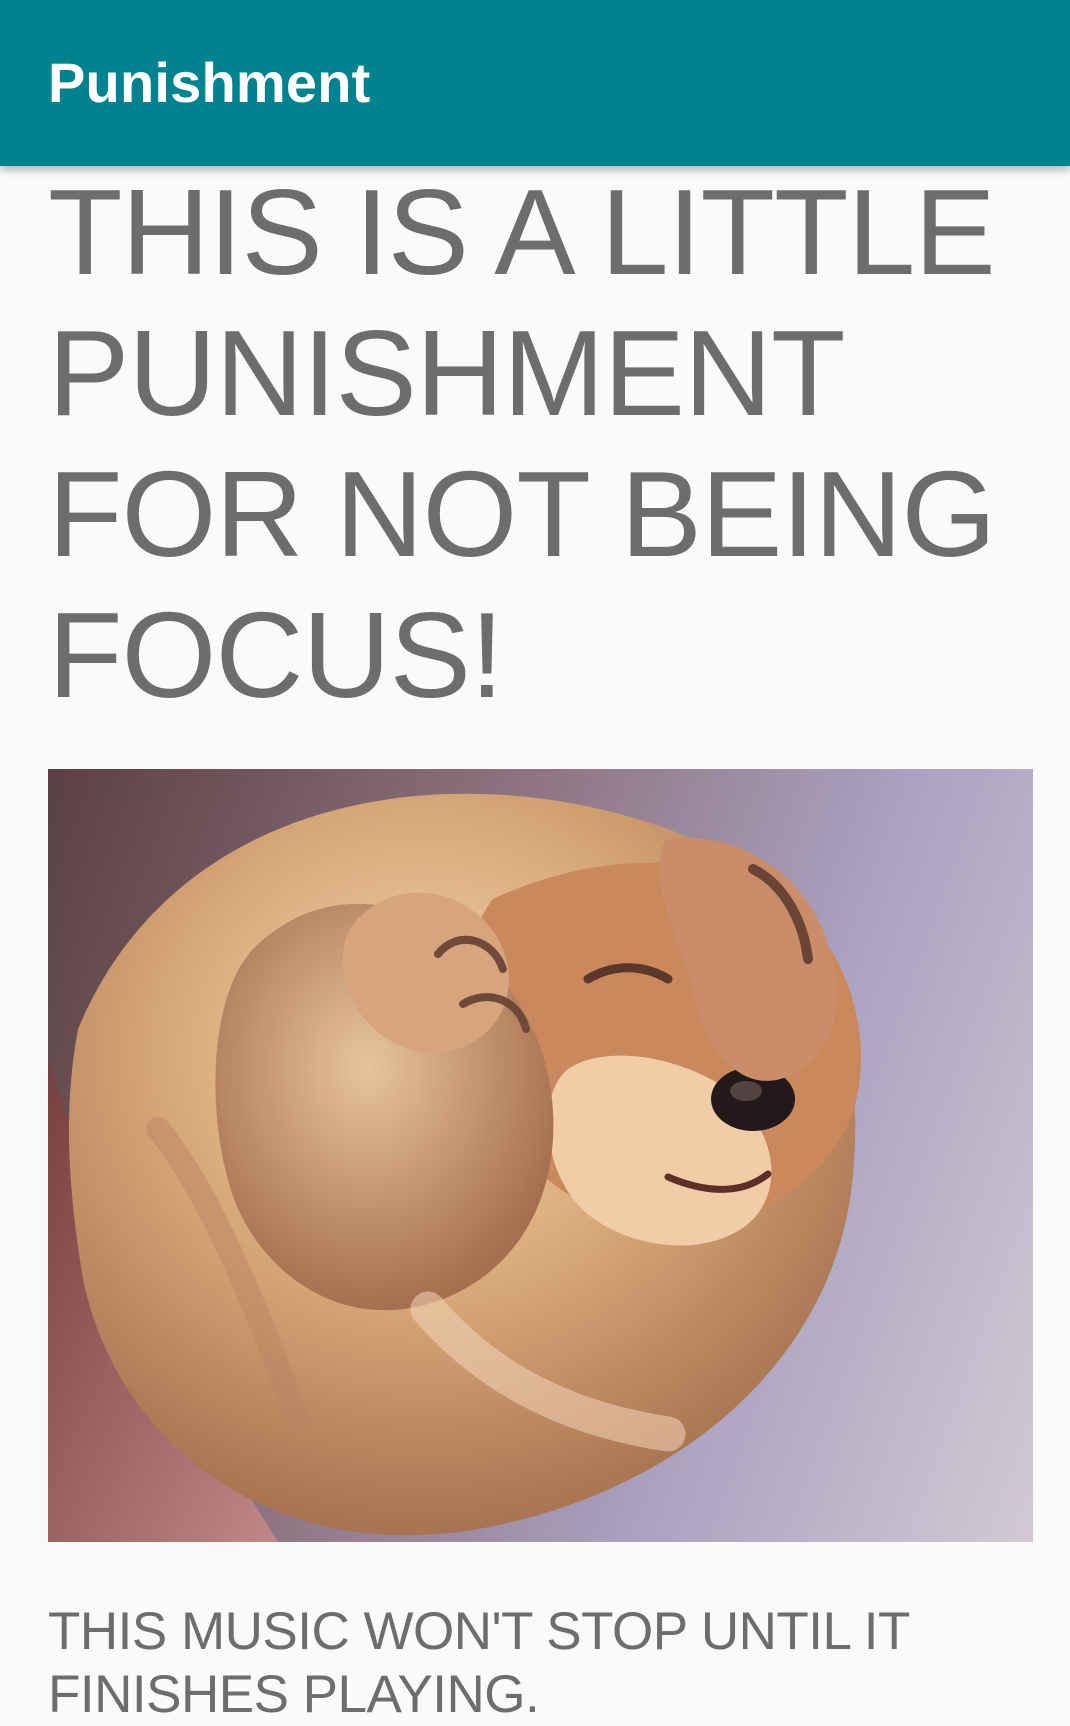 The height and width of the screenshot is (1726, 1070). I want to click on app-title: Punishment, so click(209, 82).